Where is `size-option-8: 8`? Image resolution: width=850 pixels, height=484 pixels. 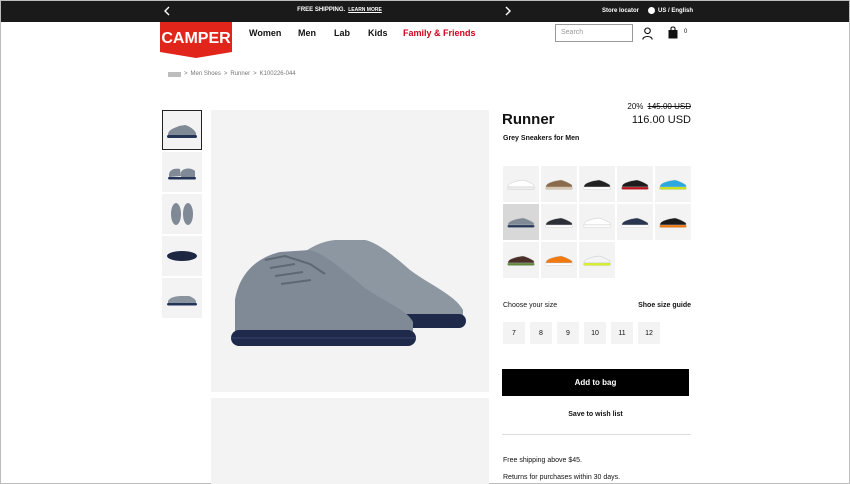
size-option-8: 8 is located at coordinates (541, 333).